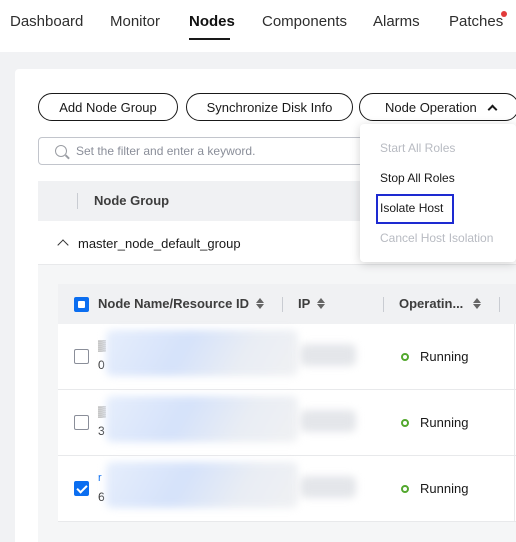 The image size is (516, 542). I want to click on table-row: ▒ 3 Running, so click(287, 423).